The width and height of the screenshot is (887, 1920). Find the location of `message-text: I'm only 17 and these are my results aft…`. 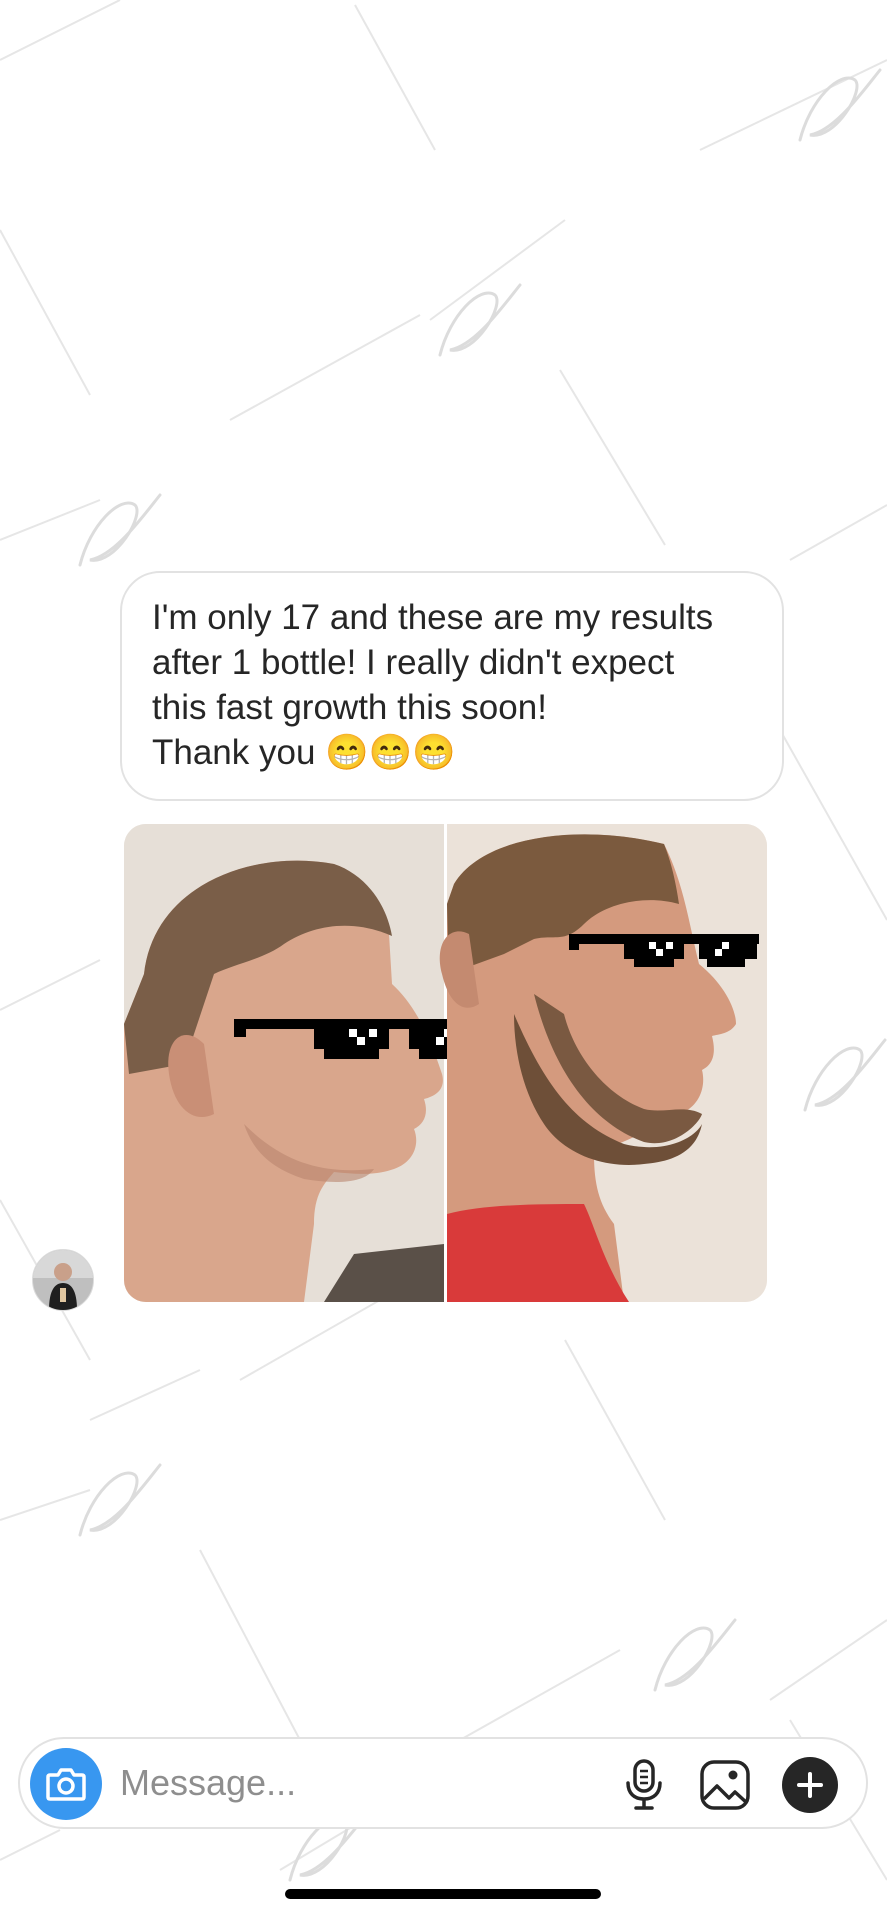

message-text: I'm only 17 and these are my results aft… is located at coordinates (433, 685).